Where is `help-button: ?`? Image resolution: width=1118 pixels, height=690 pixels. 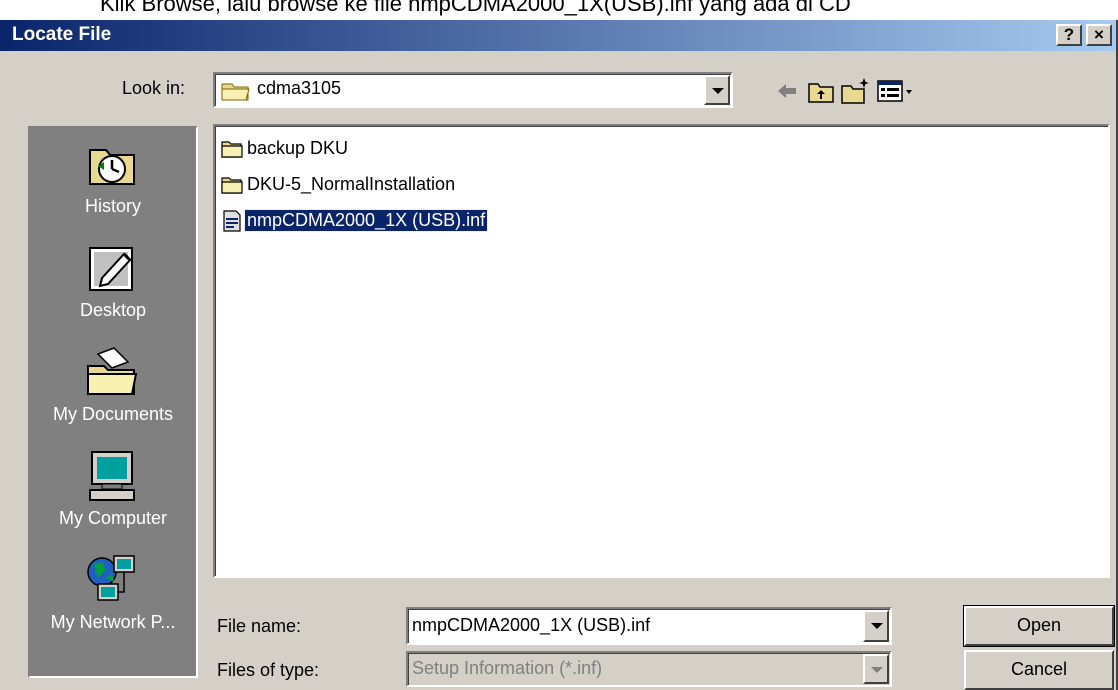
help-button: ? is located at coordinates (1069, 35).